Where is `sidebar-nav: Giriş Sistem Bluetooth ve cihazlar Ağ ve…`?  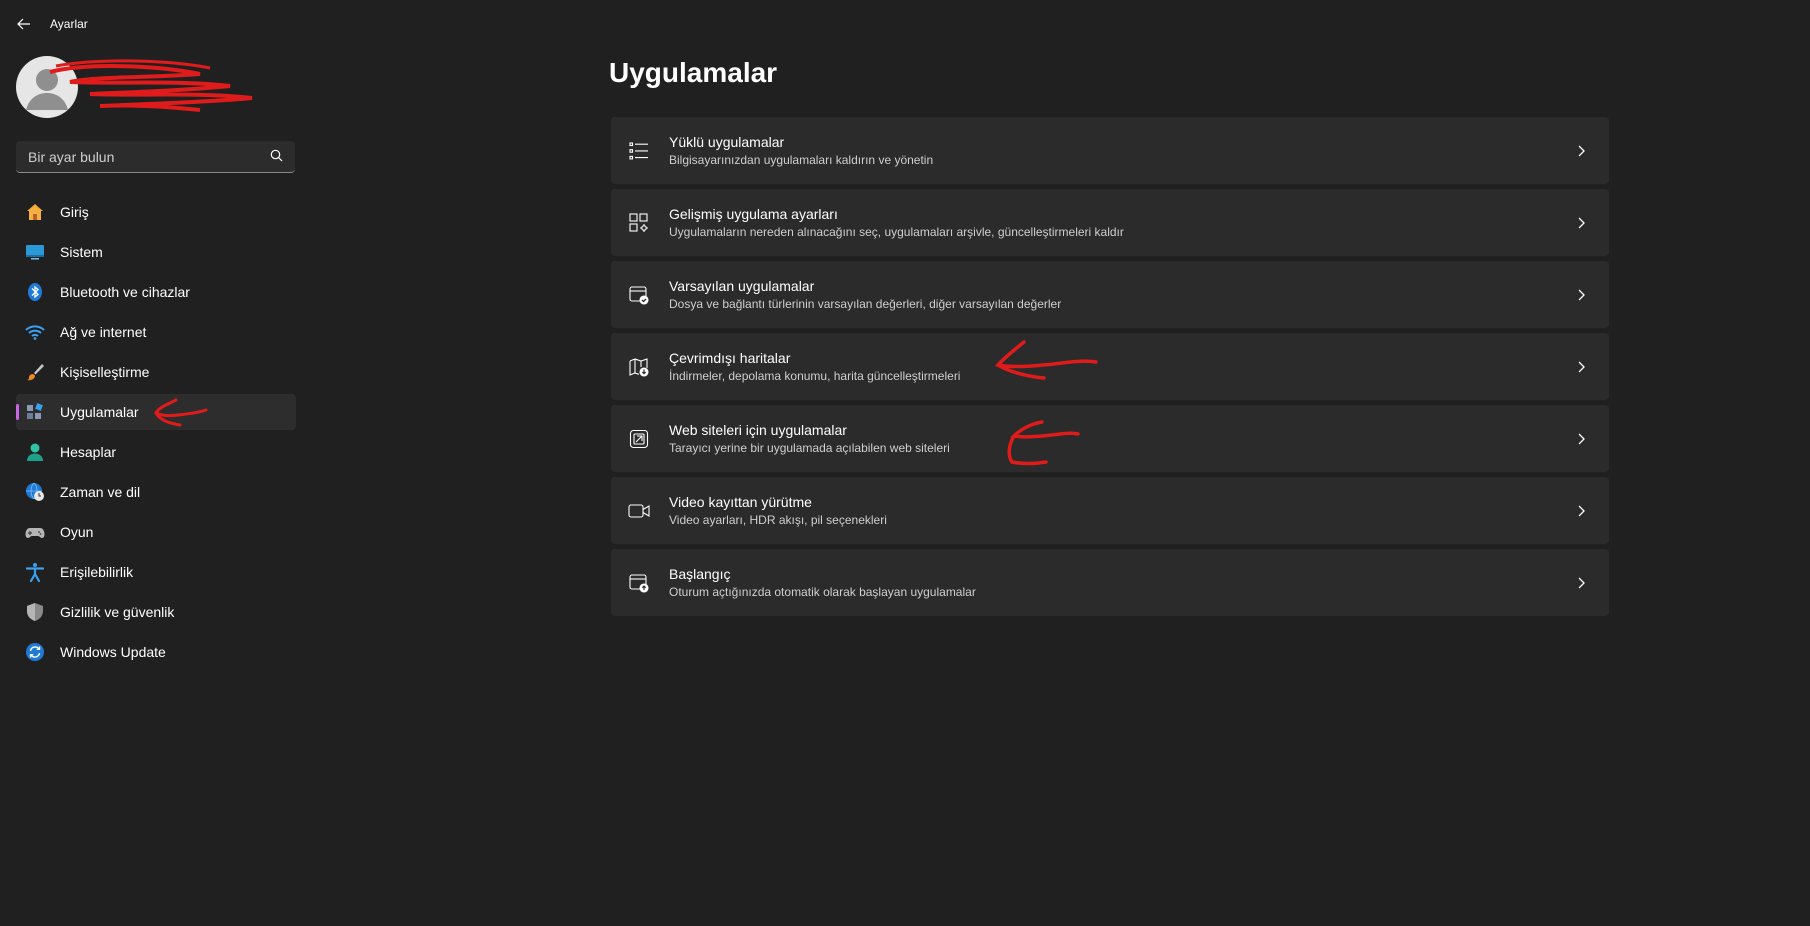 sidebar-nav: Giriş Sistem Bluetooth ve cihazlar Ağ ve… is located at coordinates (156, 434).